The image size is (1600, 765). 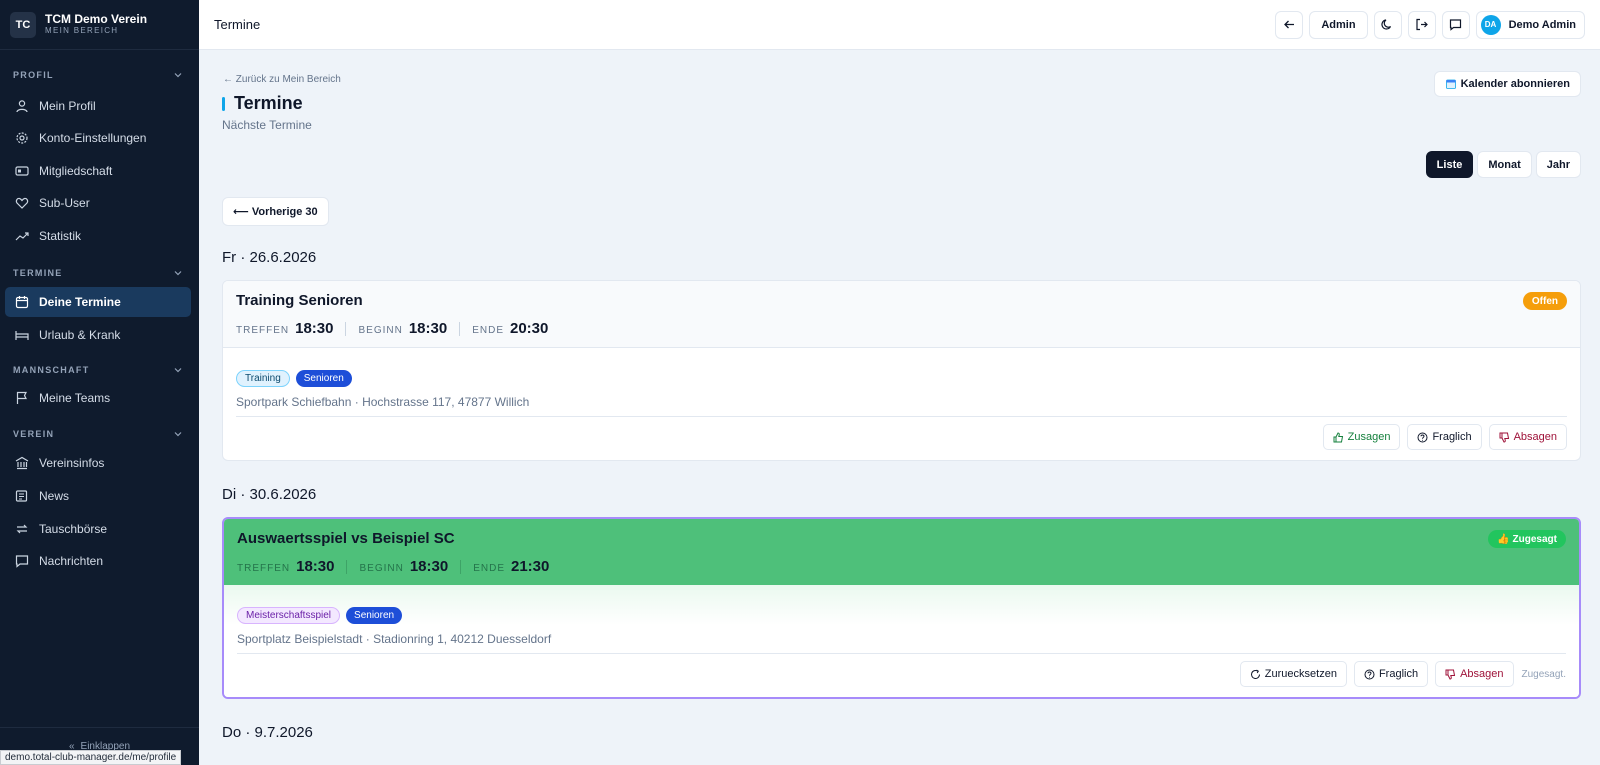 I want to click on refresh-icon, so click(x=1255, y=674).